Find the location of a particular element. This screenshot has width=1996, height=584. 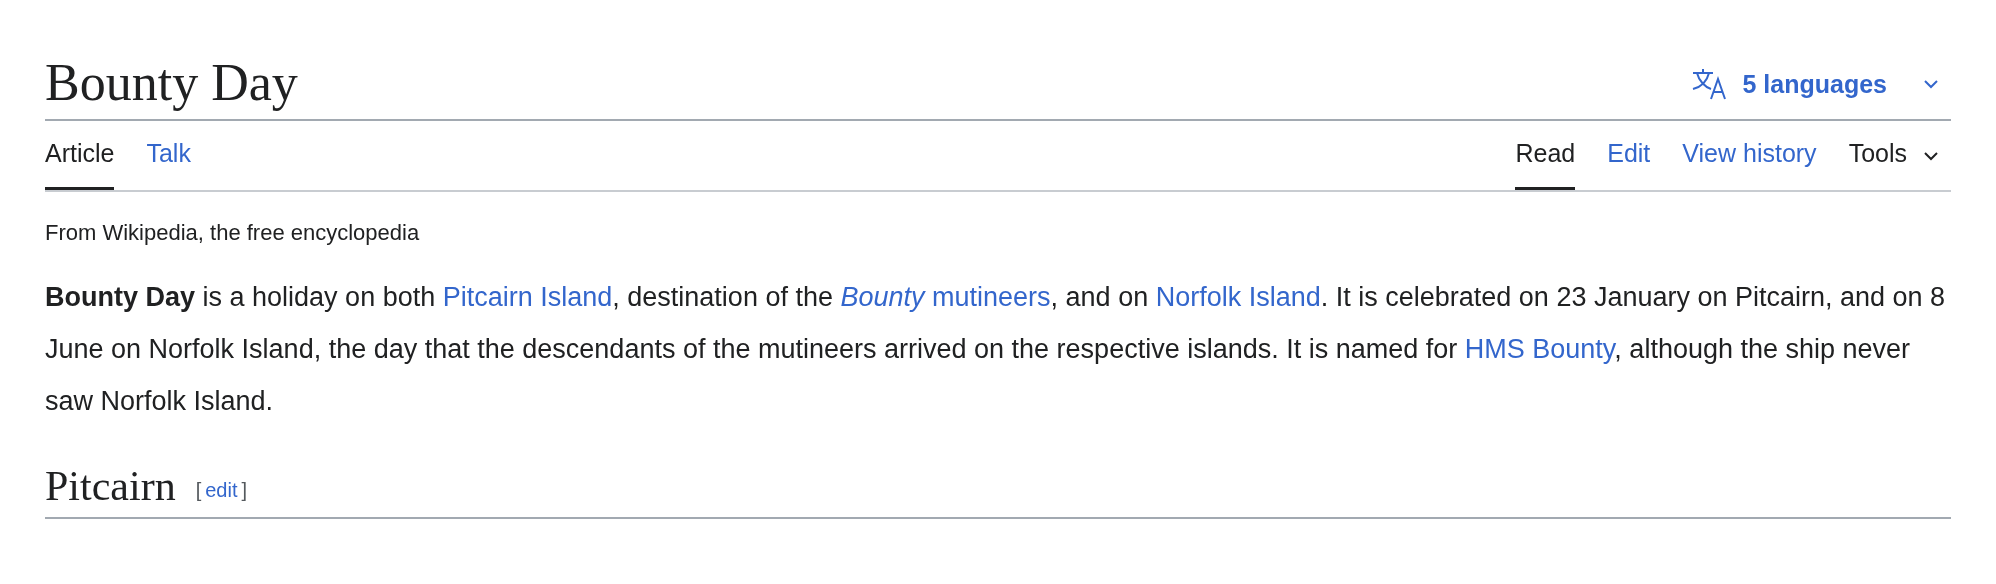

edit-link: edit is located at coordinates (221, 490).